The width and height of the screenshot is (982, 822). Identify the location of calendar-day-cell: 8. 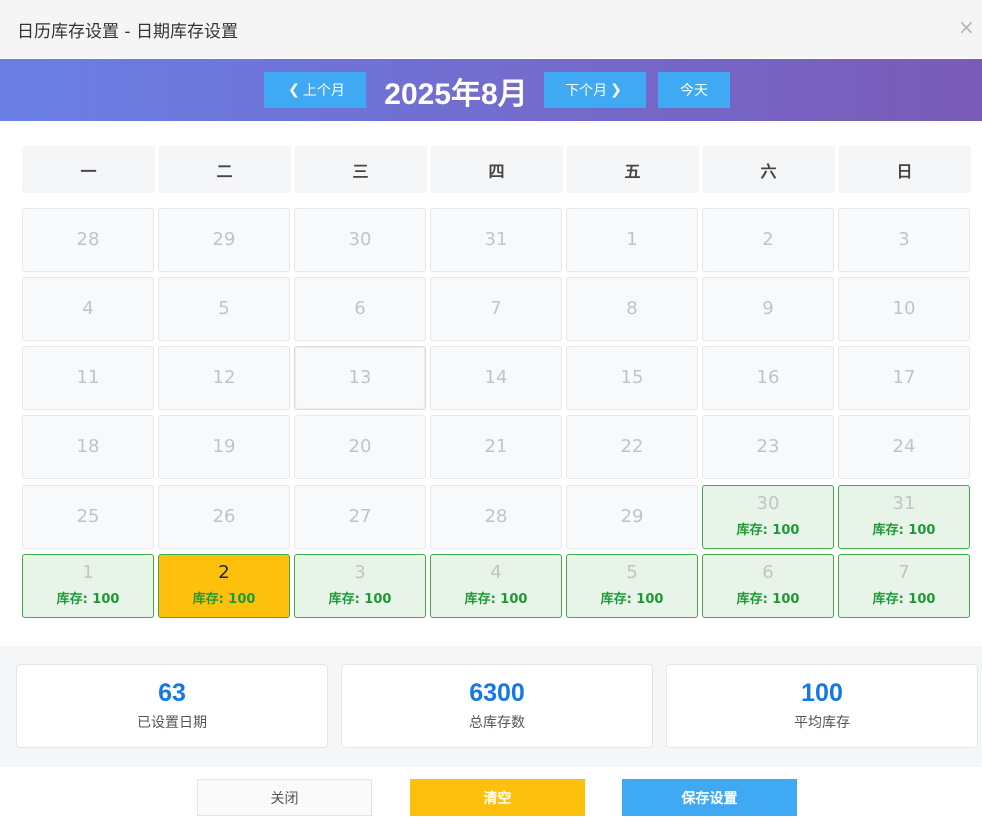
(632, 309).